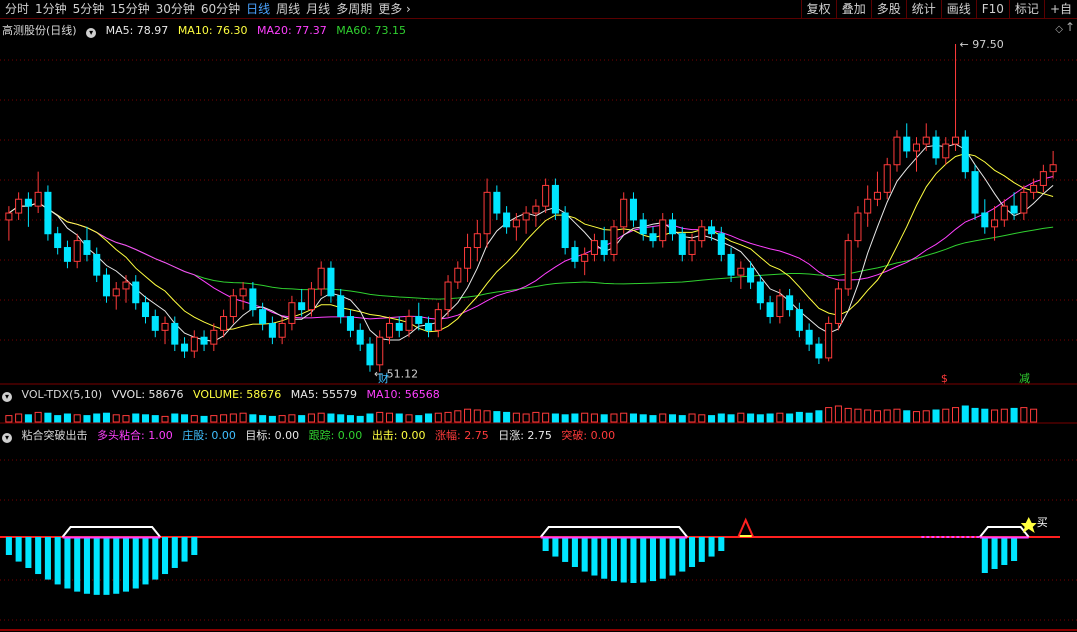 The image size is (1077, 632). What do you see at coordinates (992, 9) in the screenshot?
I see `toolbar-button: F10` at bounding box center [992, 9].